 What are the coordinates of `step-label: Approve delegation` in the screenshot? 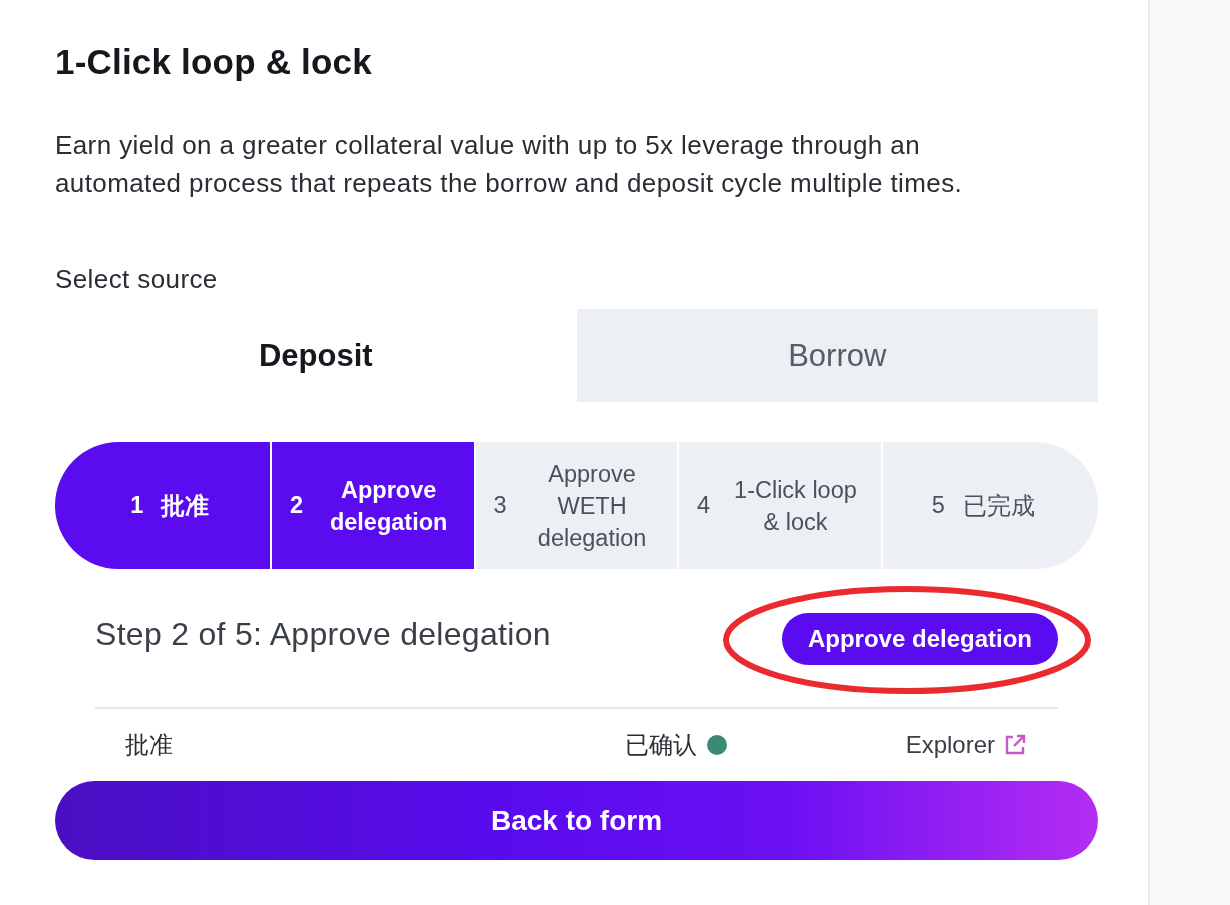 It's located at (388, 506).